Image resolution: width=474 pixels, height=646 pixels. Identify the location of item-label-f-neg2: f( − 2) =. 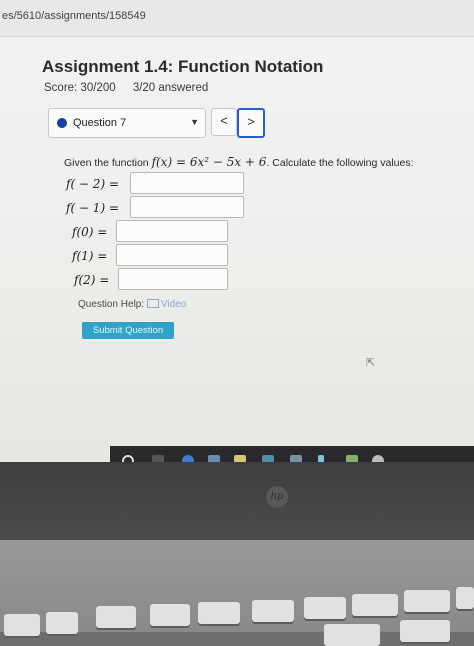
(92, 184).